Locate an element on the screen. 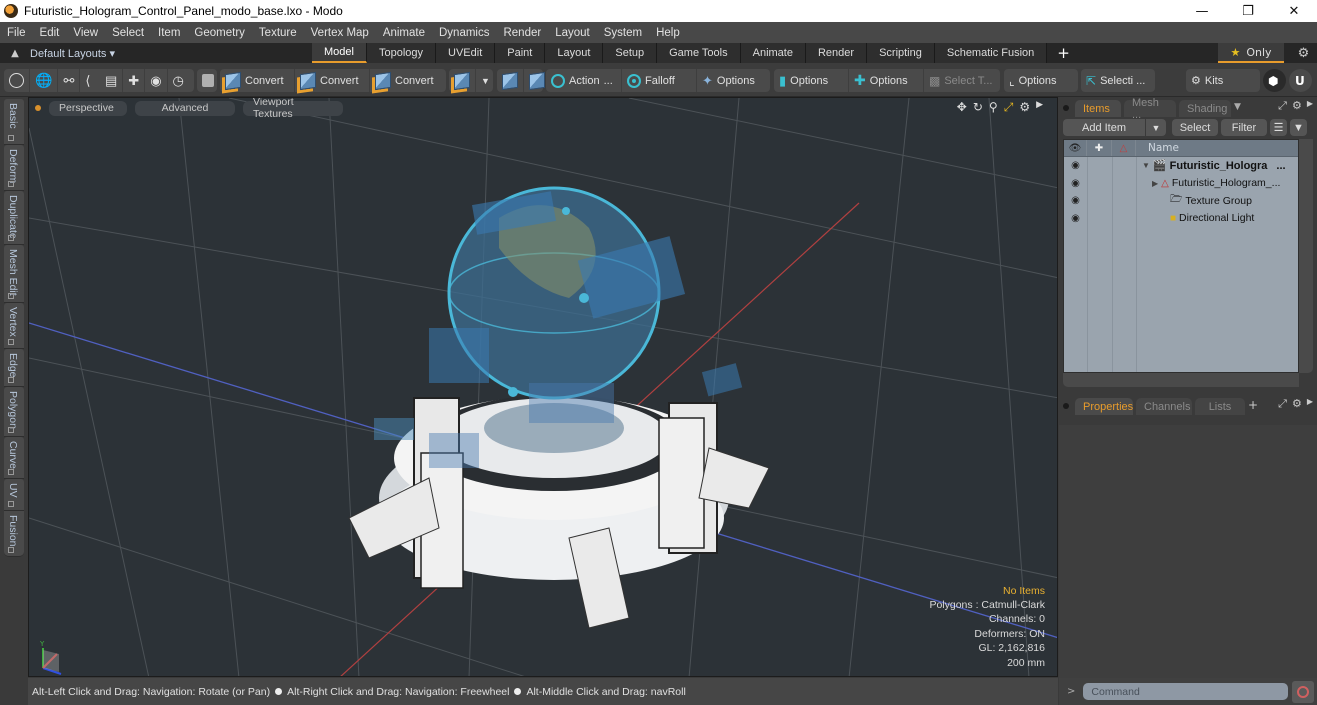  menu-animate: Animate is located at coordinates (404, 33).